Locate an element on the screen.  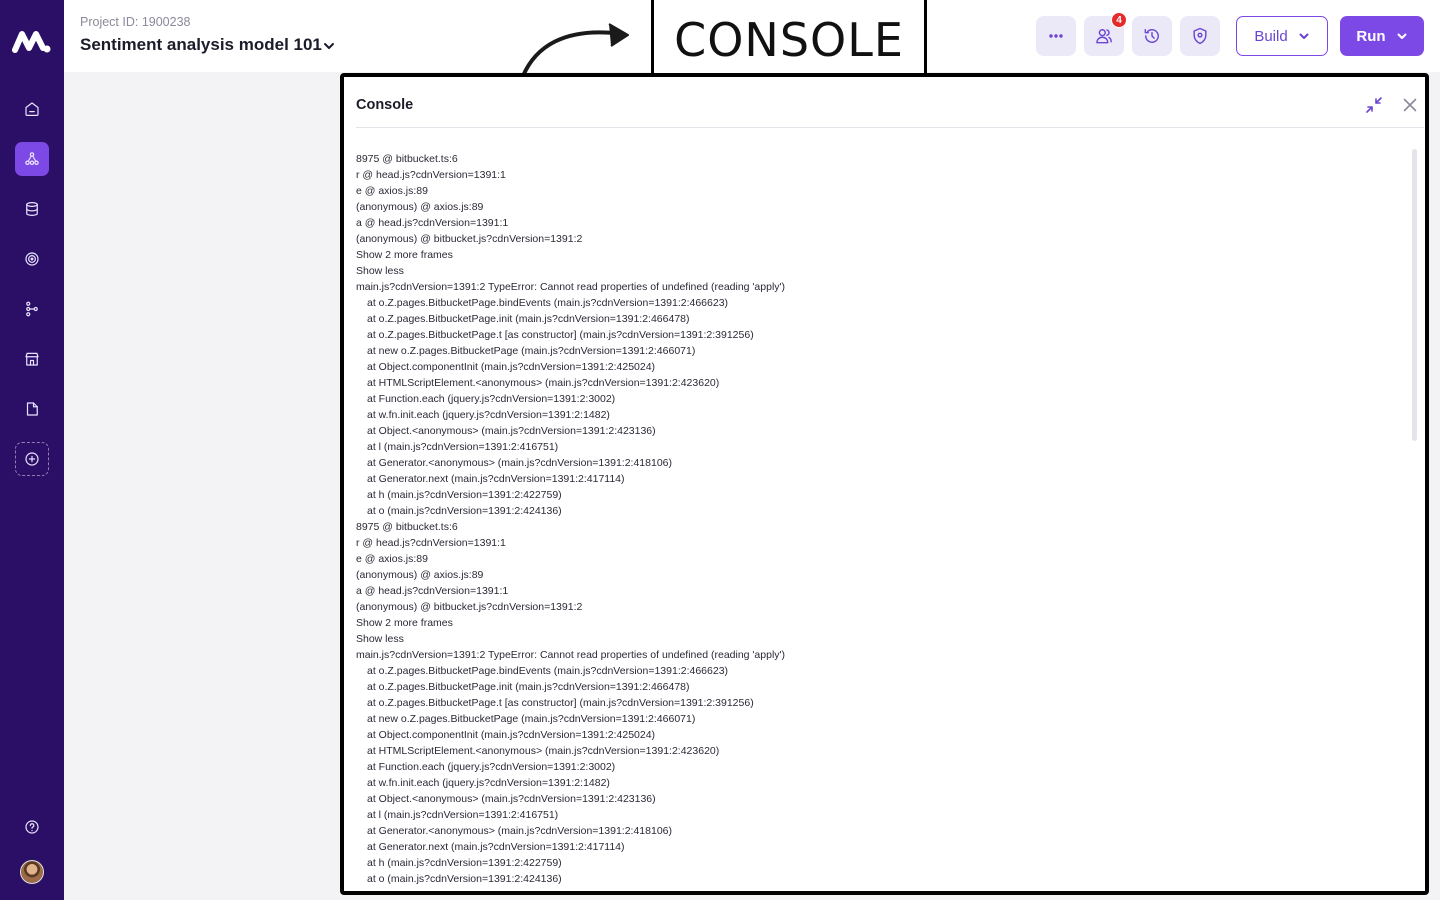
sidebar-item-monitoring is located at coordinates (32, 259).